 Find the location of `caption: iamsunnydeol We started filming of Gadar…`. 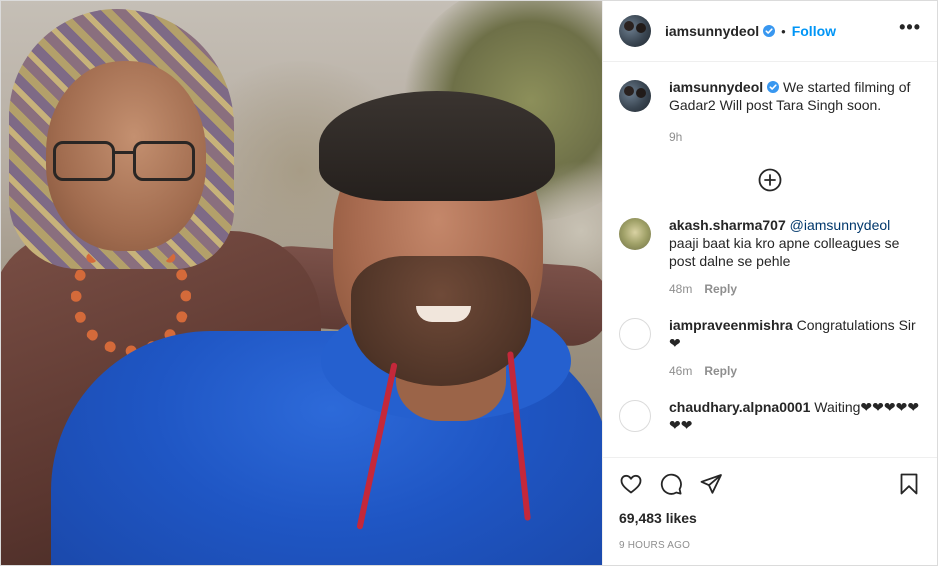

caption: iamsunnydeol We started filming of Gadar… is located at coordinates (770, 96).